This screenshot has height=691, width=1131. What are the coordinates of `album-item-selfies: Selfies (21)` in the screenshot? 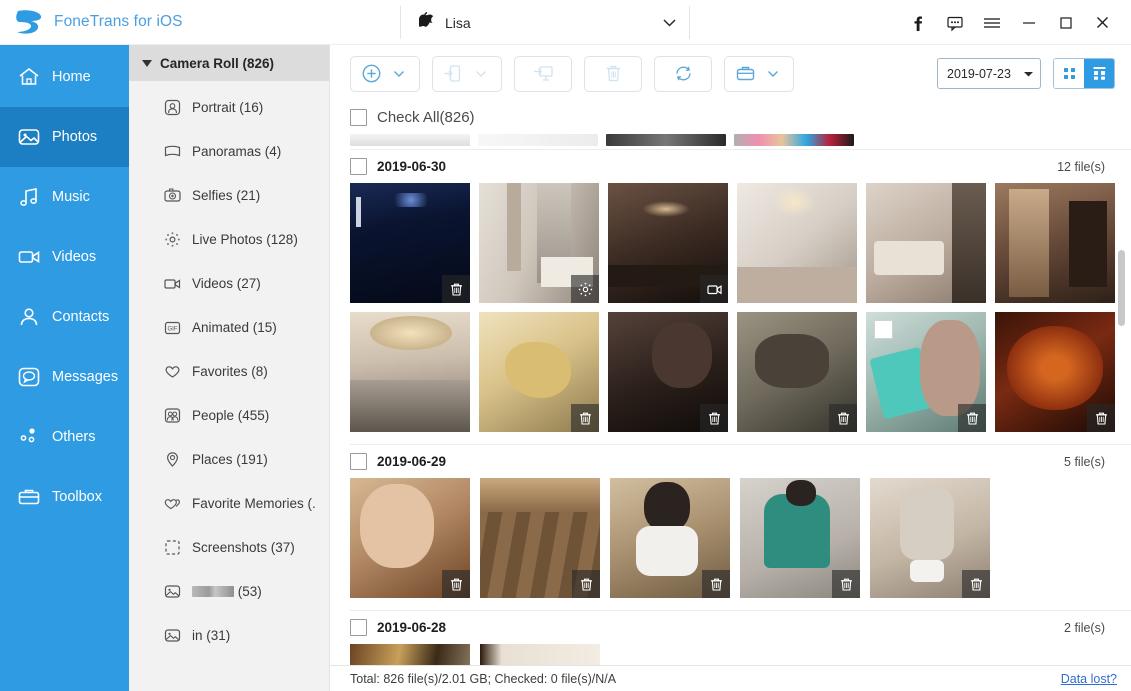 It's located at (229, 195).